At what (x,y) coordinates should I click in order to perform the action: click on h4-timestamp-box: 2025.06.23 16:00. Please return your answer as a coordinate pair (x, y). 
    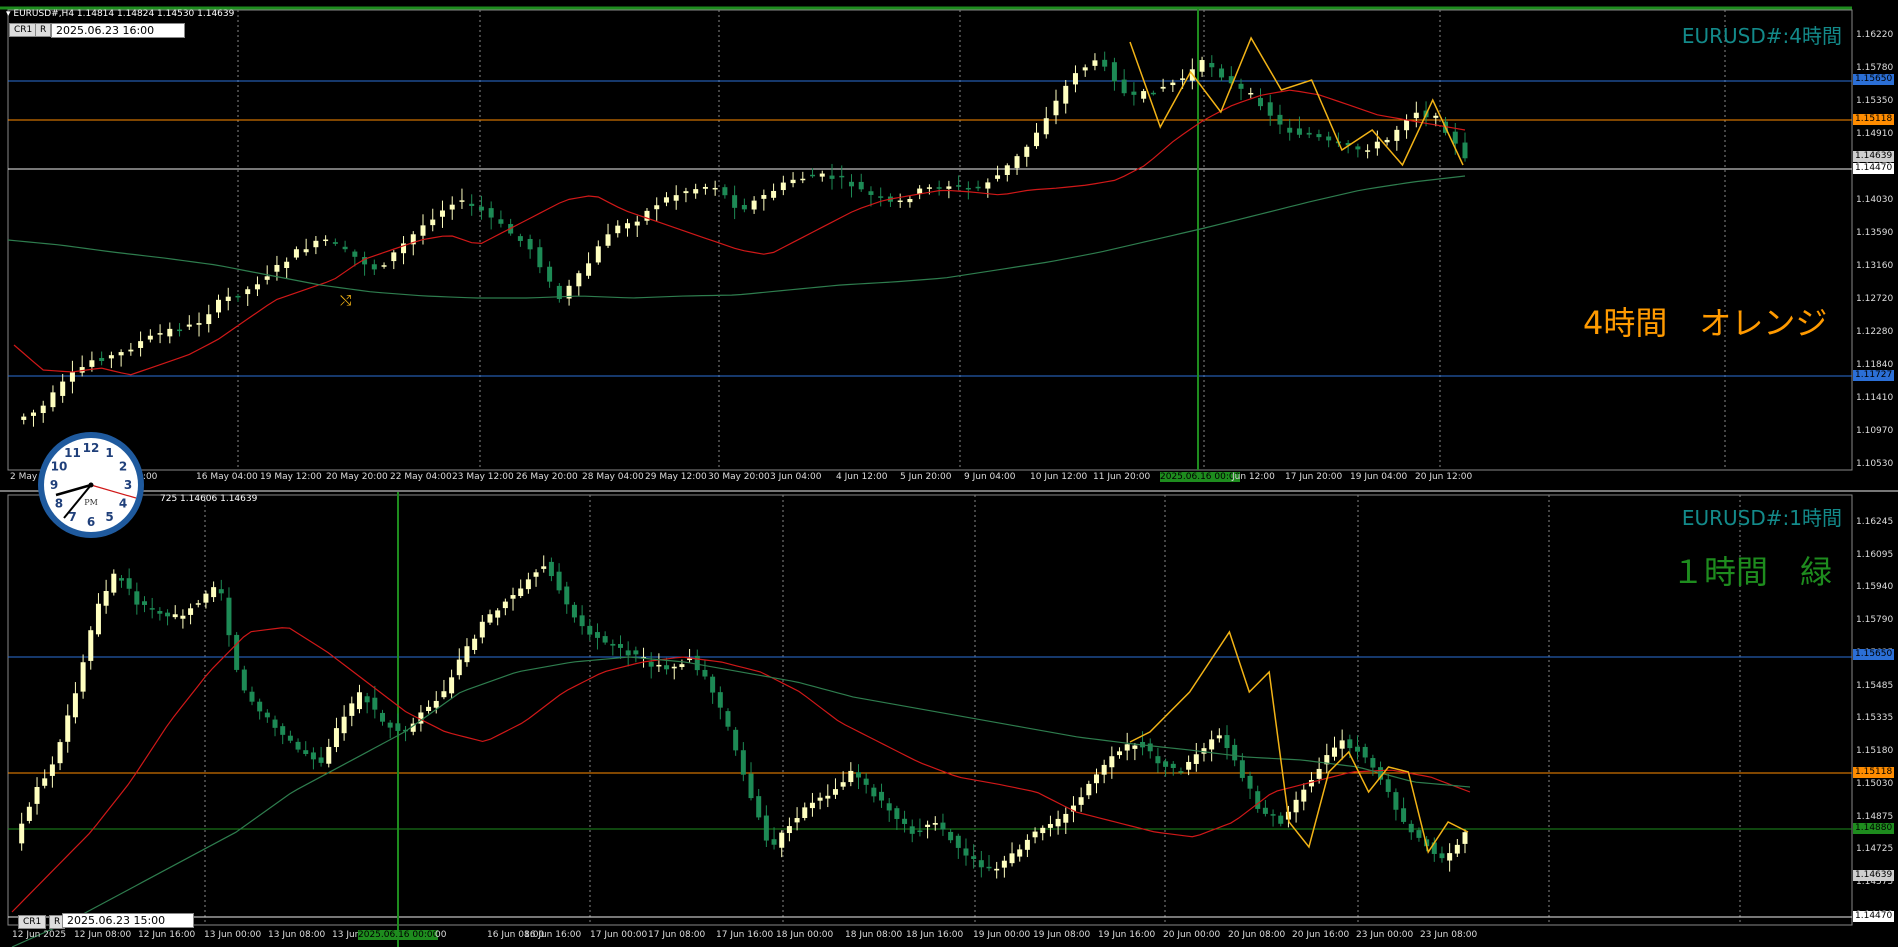
    Looking at the image, I should click on (118, 30).